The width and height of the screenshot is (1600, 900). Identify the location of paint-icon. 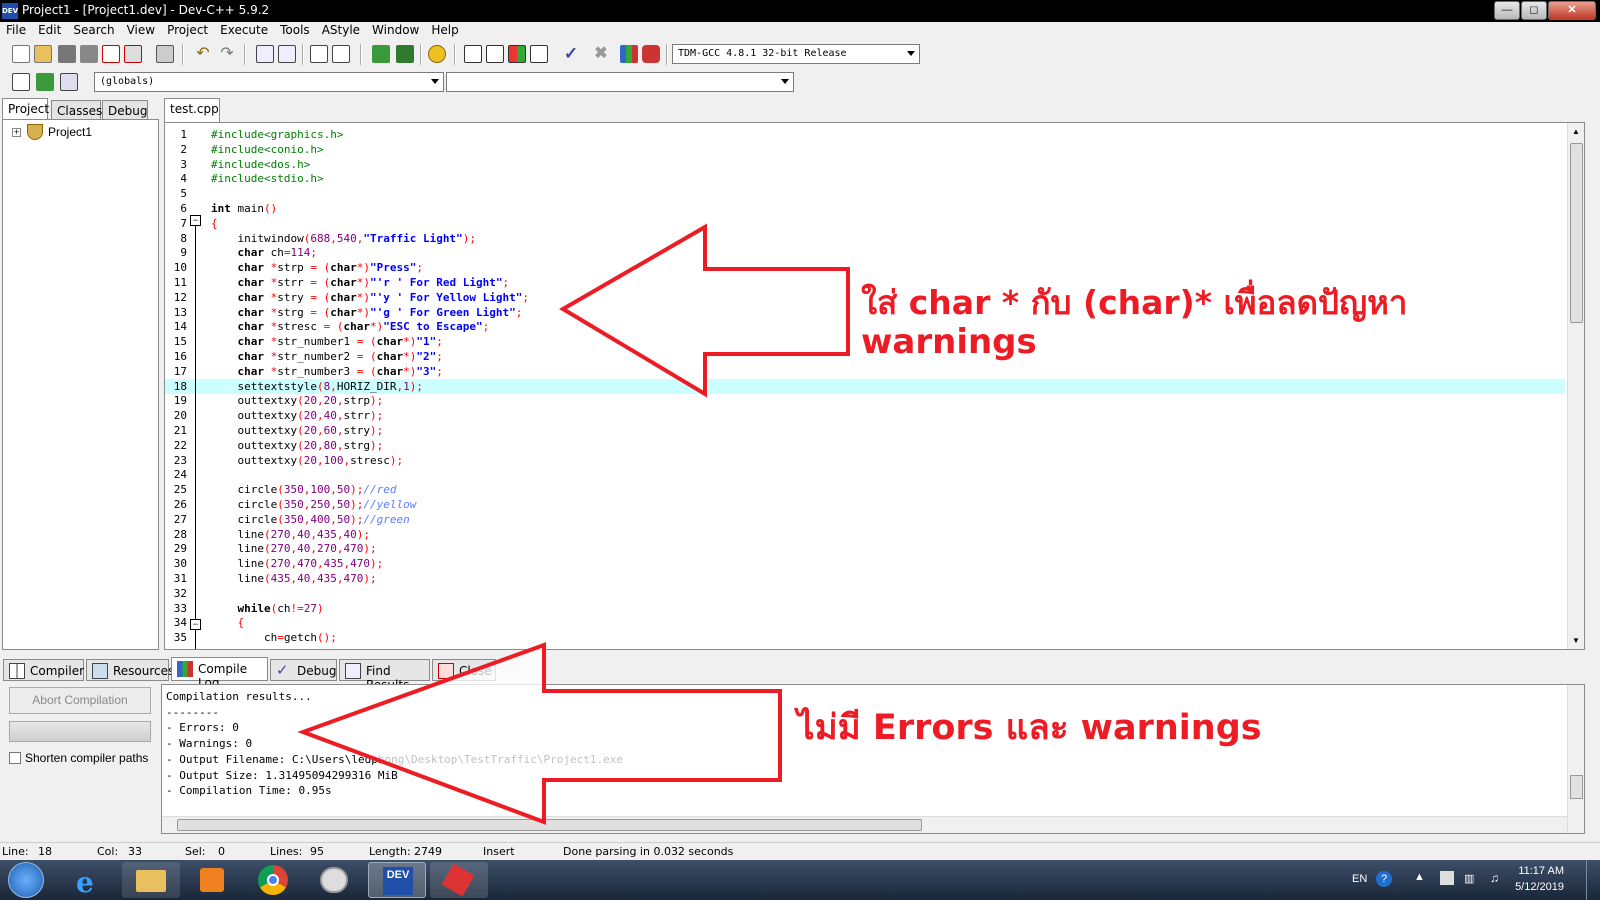
(334, 880).